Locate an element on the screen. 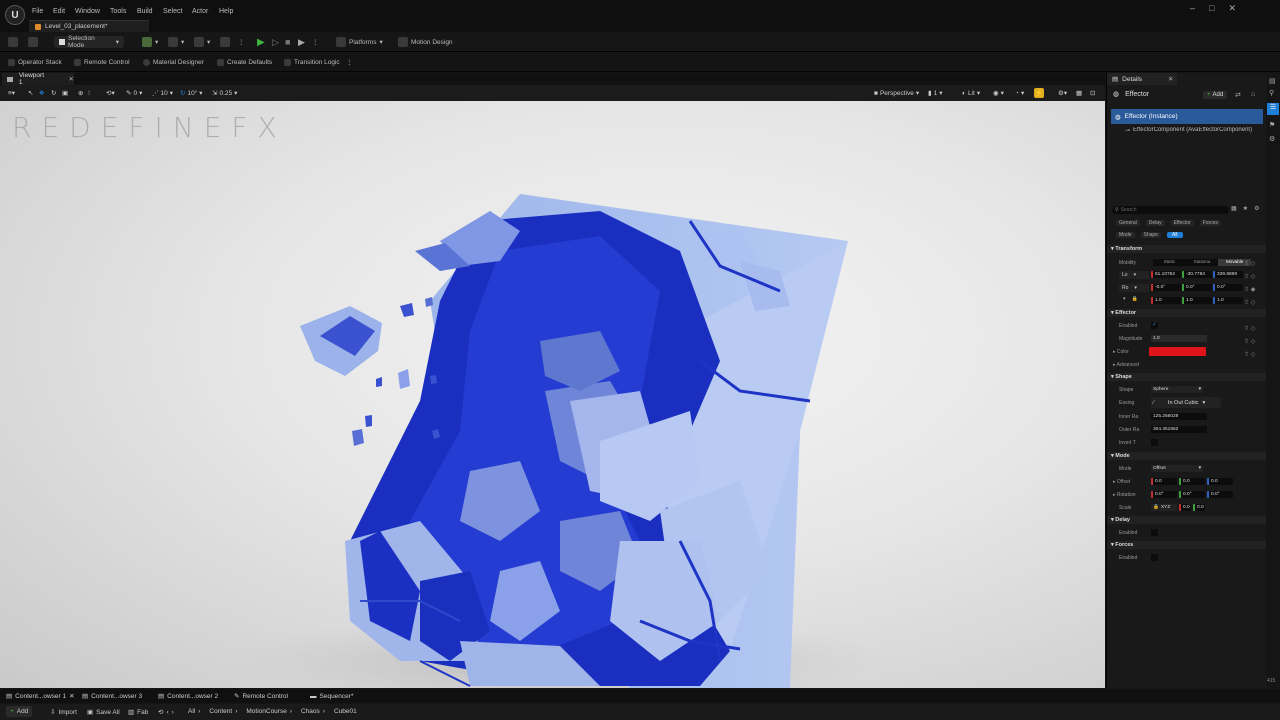 The width and height of the screenshot is (1280, 720). filter-general: General is located at coordinates (1128, 223).